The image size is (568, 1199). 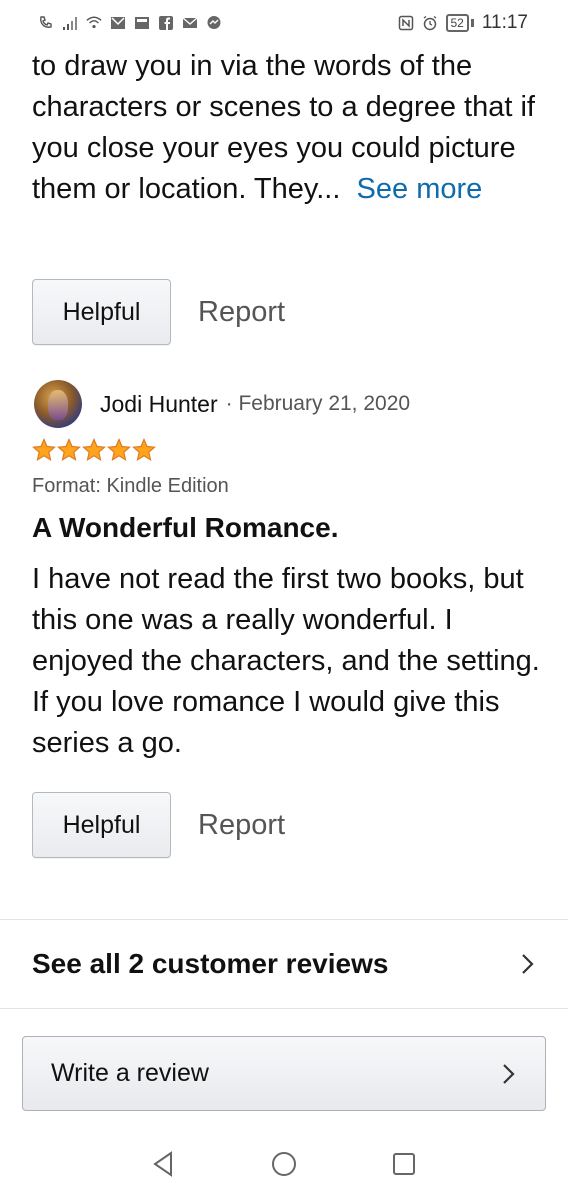 What do you see at coordinates (94, 23) in the screenshot?
I see `wifi-icon` at bounding box center [94, 23].